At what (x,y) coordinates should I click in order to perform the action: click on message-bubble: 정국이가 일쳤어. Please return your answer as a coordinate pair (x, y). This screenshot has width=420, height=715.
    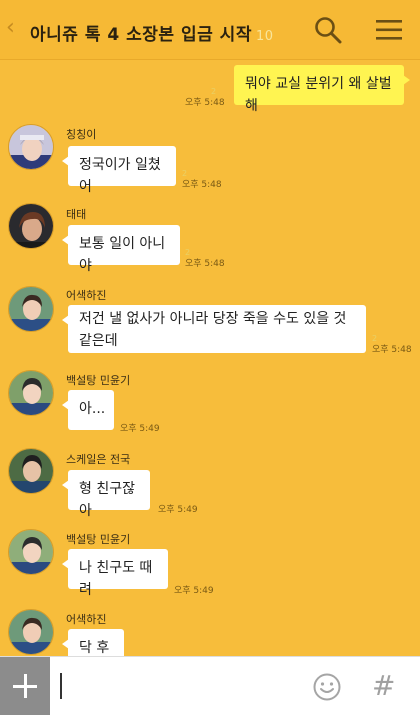
    Looking at the image, I should click on (119, 170).